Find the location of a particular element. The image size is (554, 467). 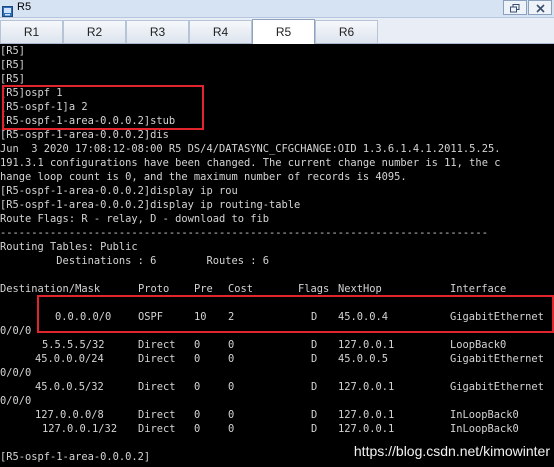

row-destination: 127.0.0.1/32 is located at coordinates (80, 429).